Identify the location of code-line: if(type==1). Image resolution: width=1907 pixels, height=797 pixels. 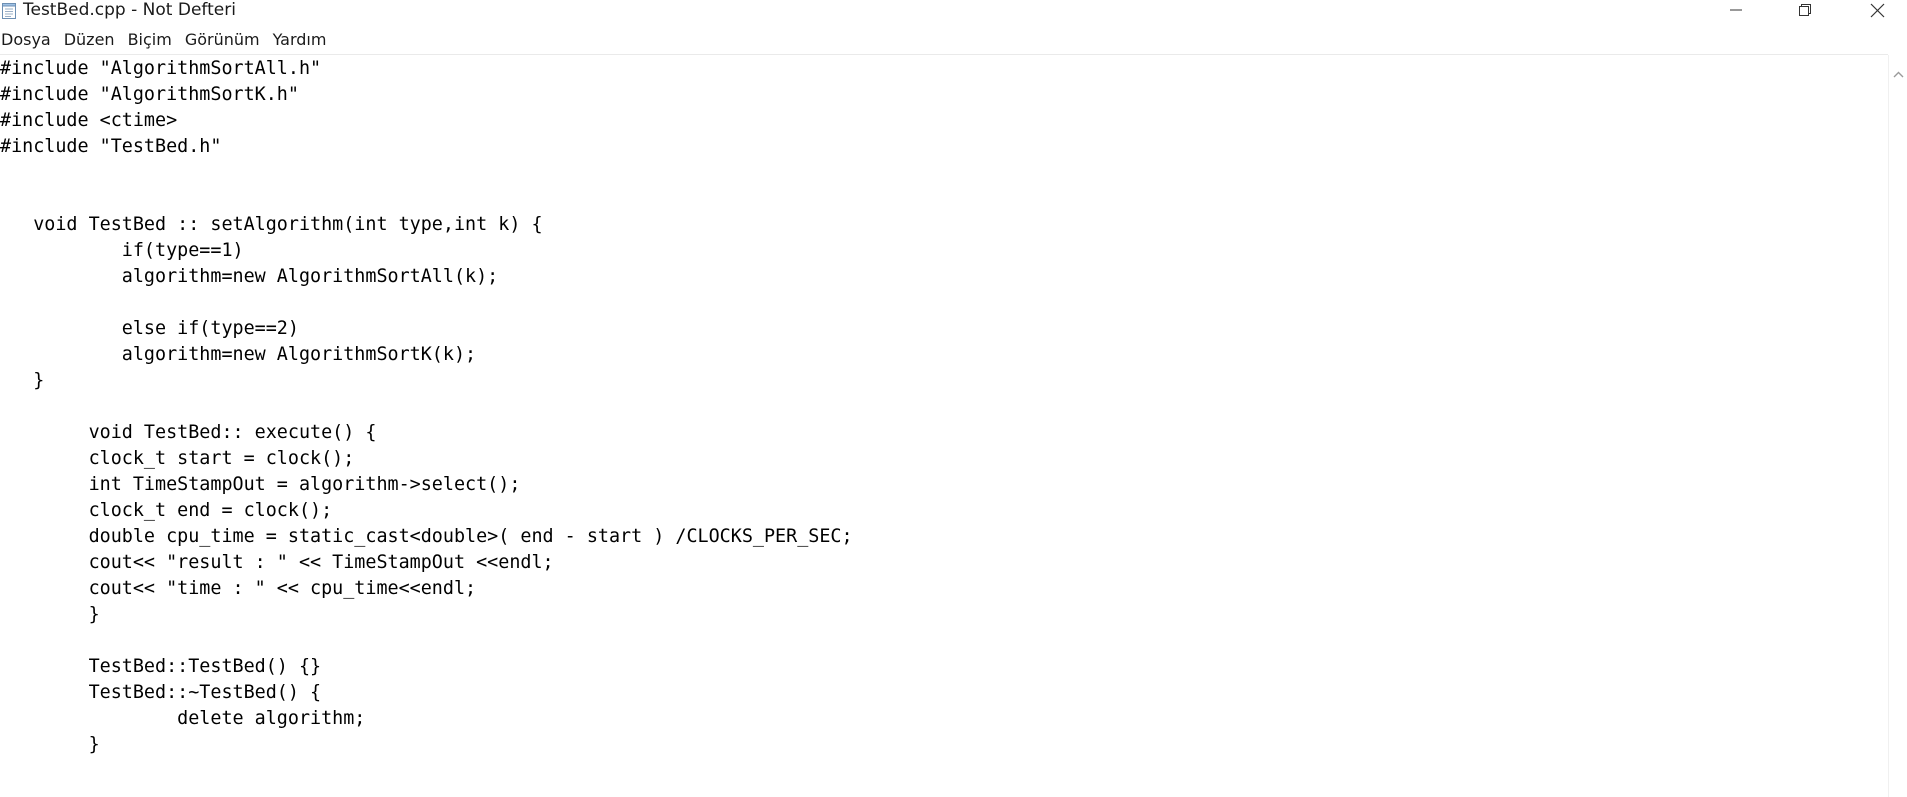
(122, 250).